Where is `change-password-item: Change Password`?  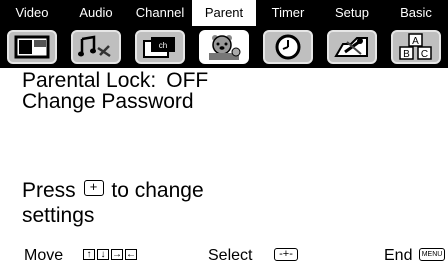
change-password-item: Change Password is located at coordinates (108, 102).